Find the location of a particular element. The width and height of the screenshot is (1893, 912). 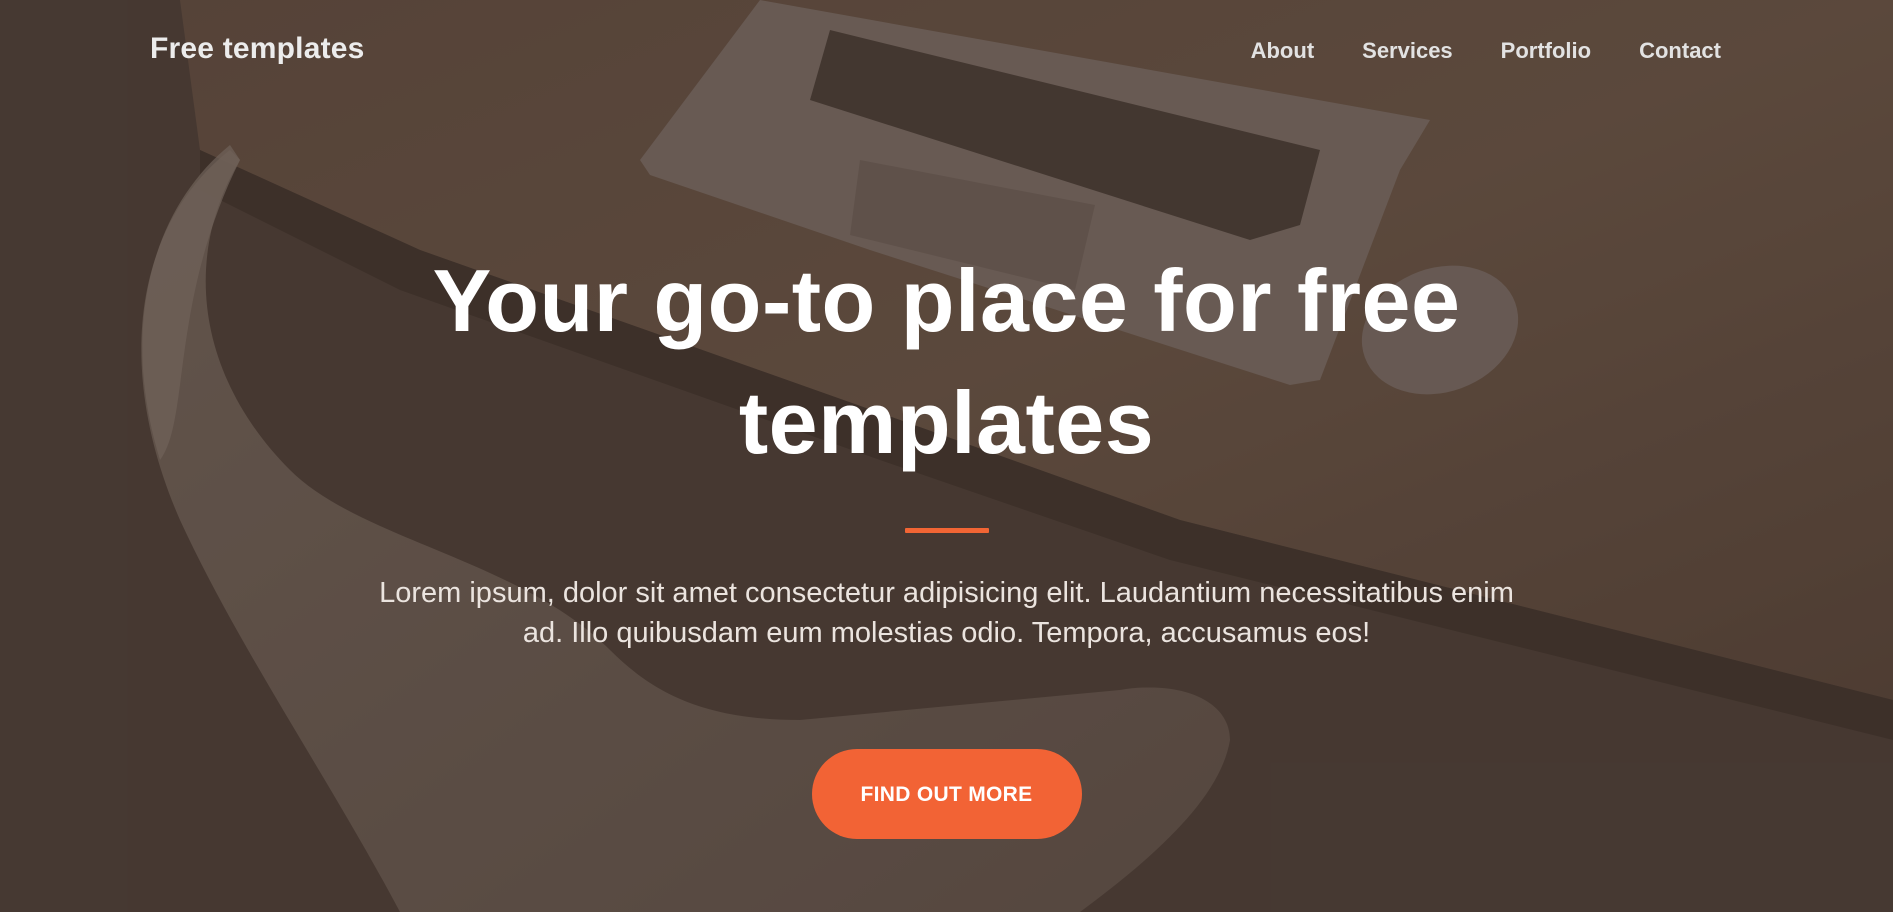

nav-item-portfolio: Portfolio is located at coordinates (1546, 51).